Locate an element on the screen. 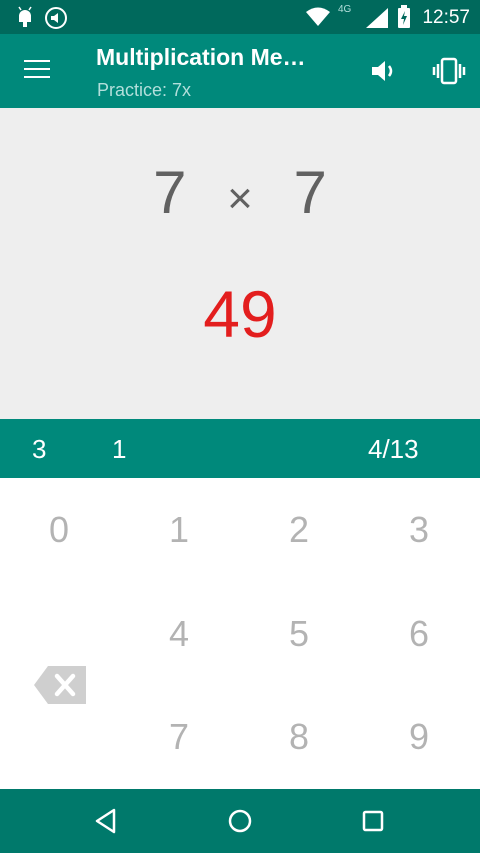  key-8: 8 is located at coordinates (299, 737).